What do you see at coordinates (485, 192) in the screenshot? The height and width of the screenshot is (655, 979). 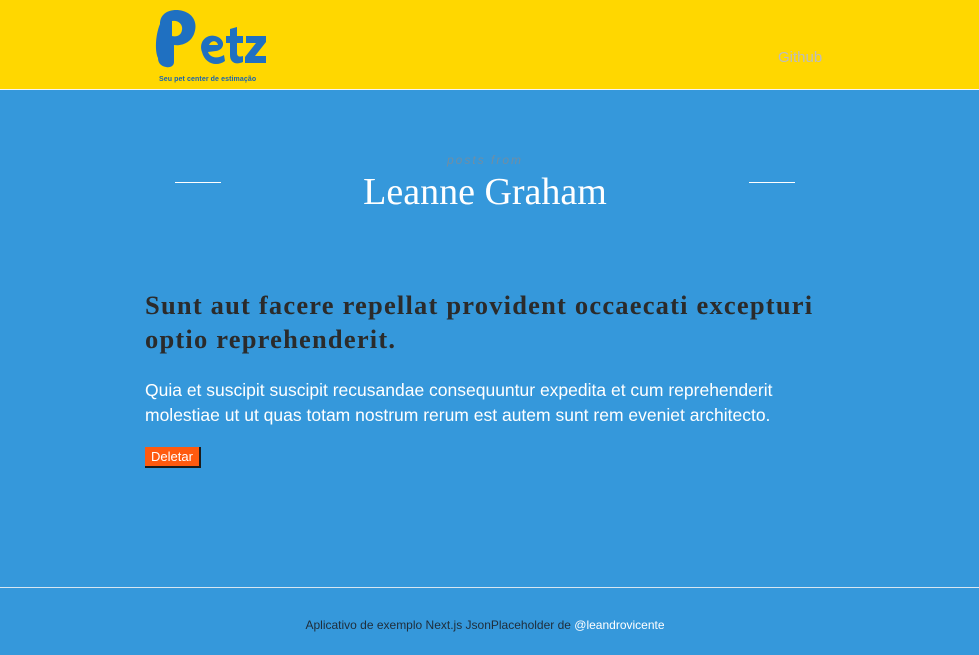 I see `author-name-title: Leanne Graham` at bounding box center [485, 192].